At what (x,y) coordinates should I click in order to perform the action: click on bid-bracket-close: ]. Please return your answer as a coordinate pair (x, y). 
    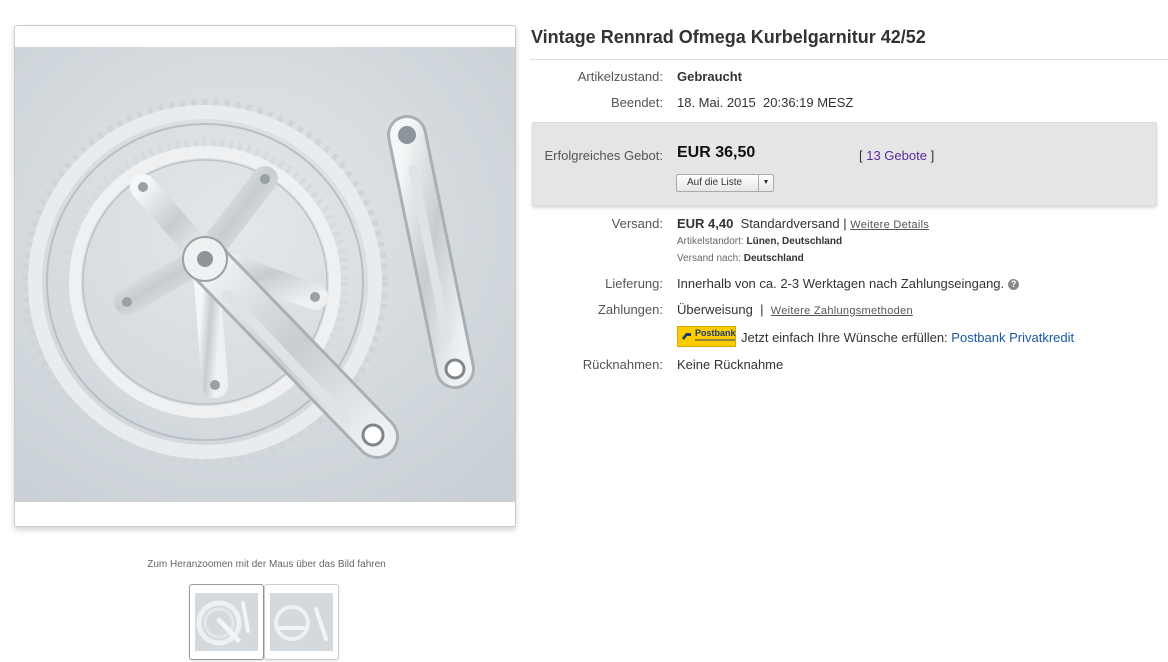
    Looking at the image, I should click on (930, 155).